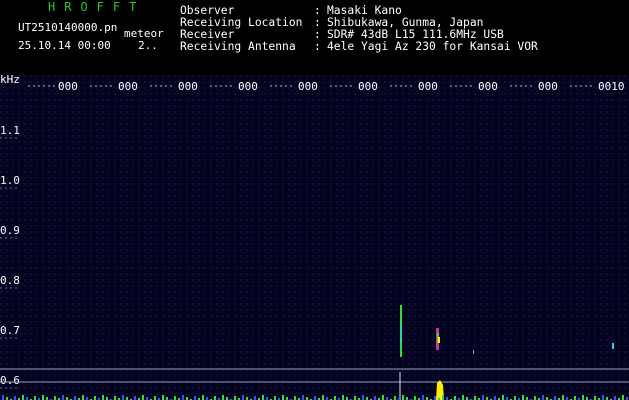 The width and height of the screenshot is (629, 400). I want to click on info-label: Receiving Antenna, so click(238, 46).